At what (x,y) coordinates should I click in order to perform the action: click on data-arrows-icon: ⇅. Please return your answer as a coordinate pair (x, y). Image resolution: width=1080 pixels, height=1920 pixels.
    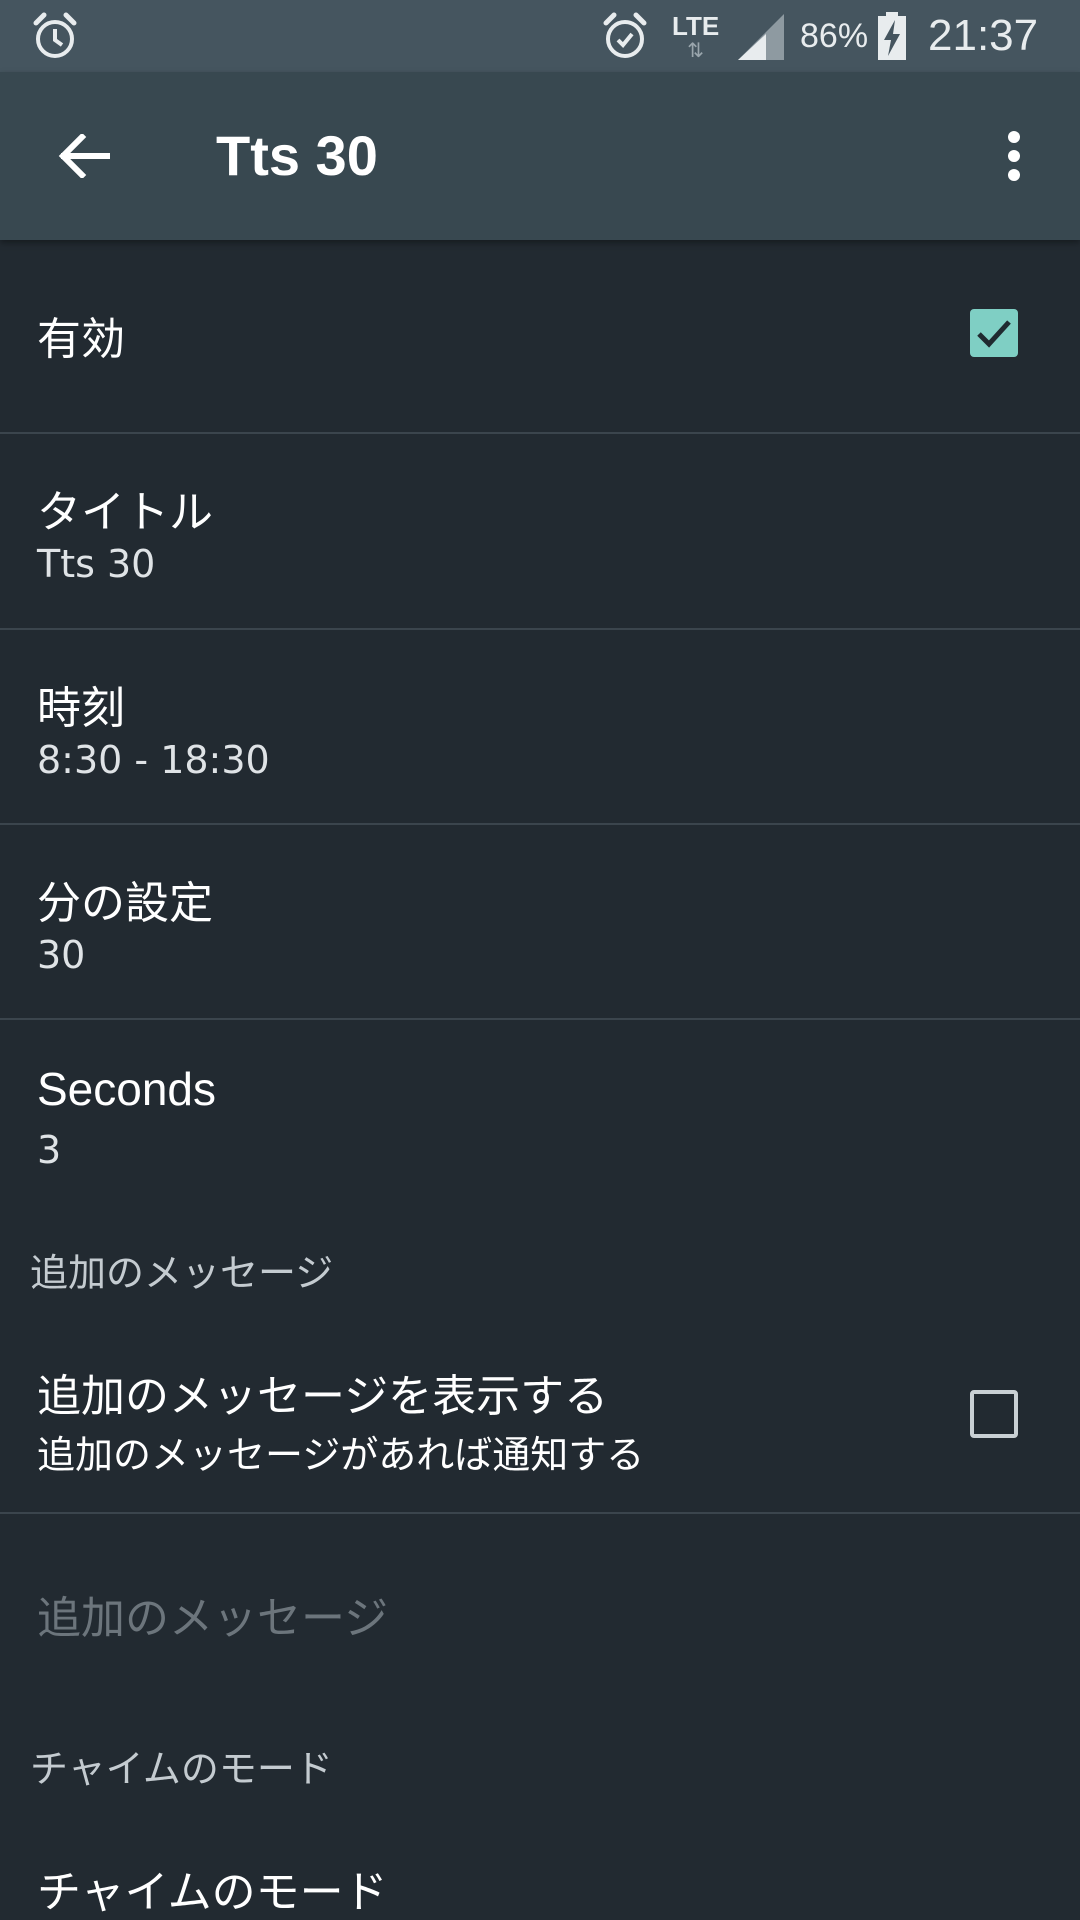
    Looking at the image, I should click on (695, 50).